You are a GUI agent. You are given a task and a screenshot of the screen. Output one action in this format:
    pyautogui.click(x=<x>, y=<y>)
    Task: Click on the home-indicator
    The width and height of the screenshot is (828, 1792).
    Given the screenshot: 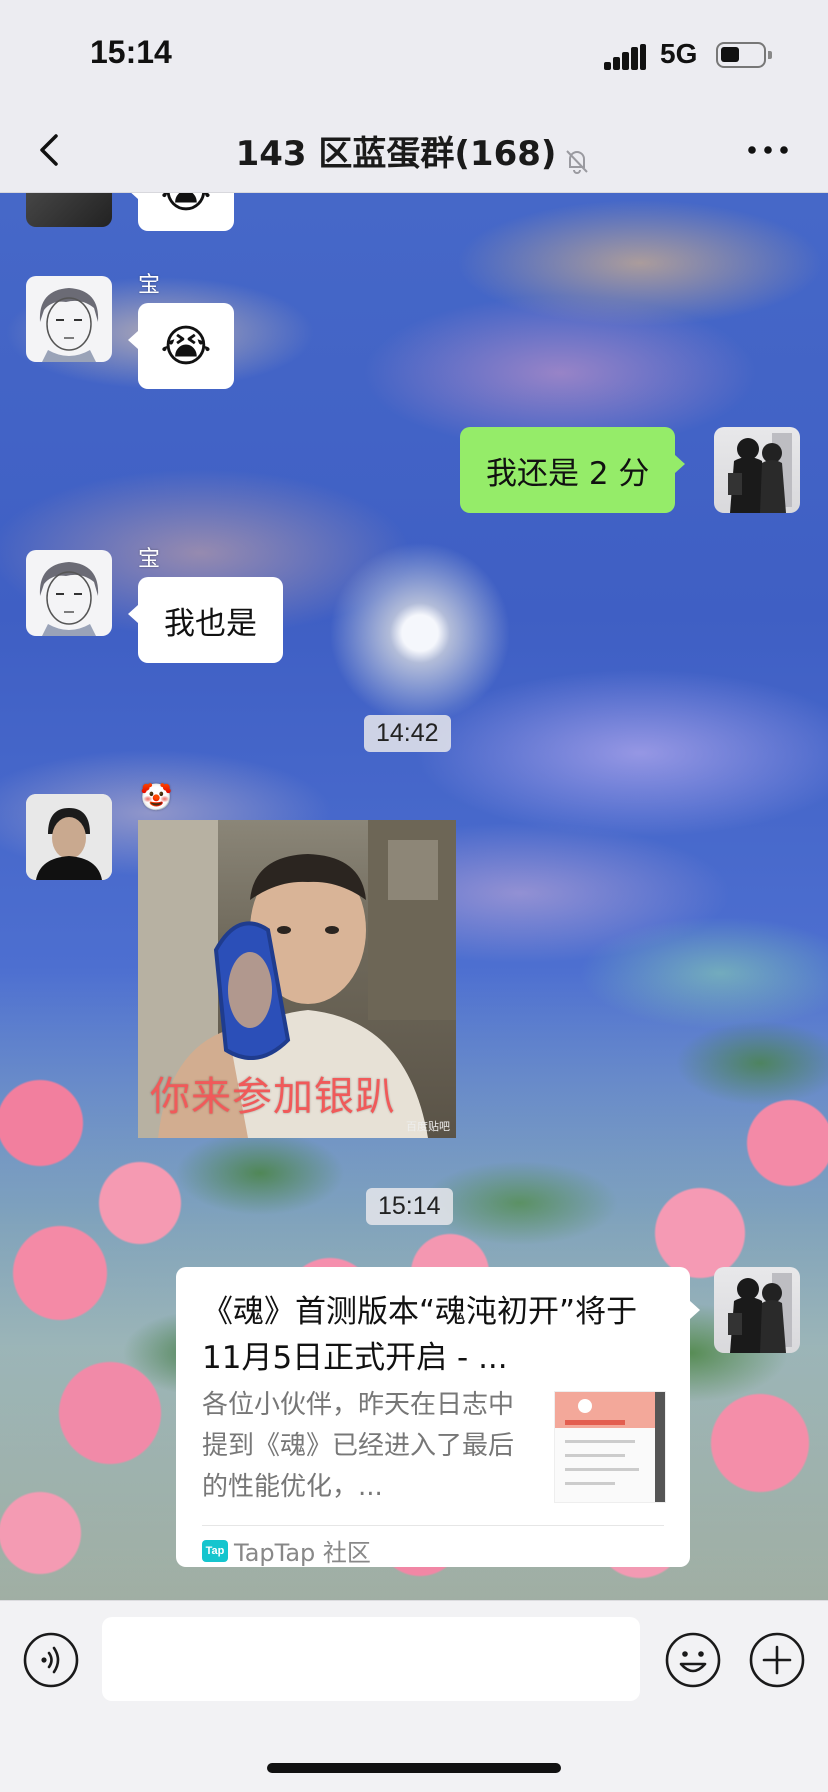 What is the action you would take?
    pyautogui.click(x=414, y=1768)
    